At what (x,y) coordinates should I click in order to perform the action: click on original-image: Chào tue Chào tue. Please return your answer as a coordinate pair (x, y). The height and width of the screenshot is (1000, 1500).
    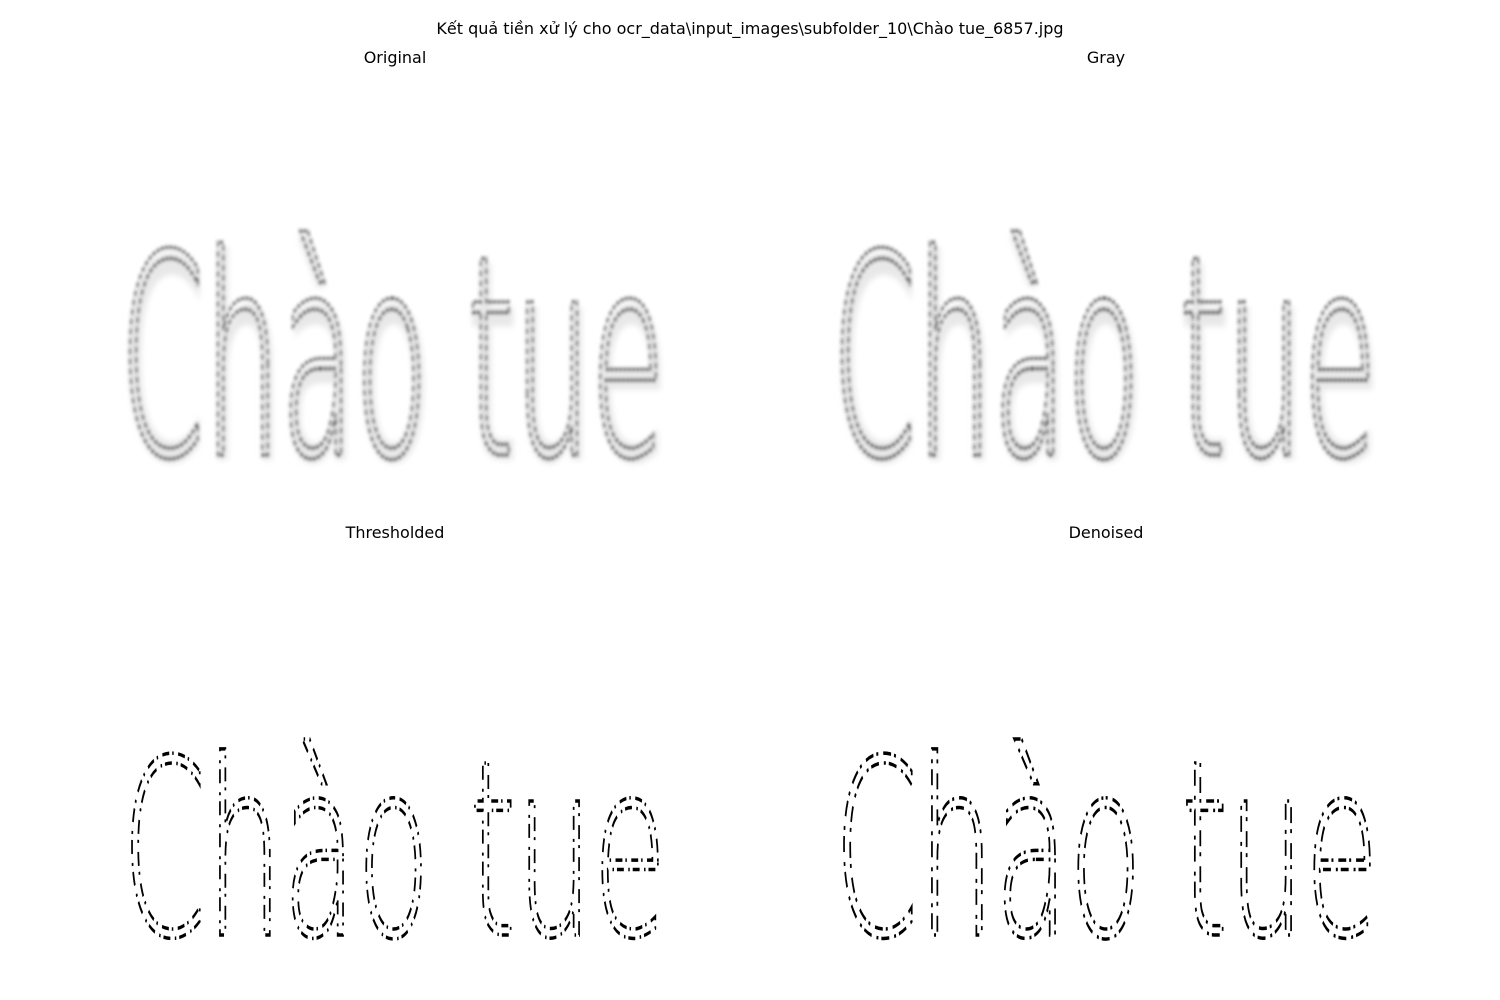
    Looking at the image, I should click on (395, 345).